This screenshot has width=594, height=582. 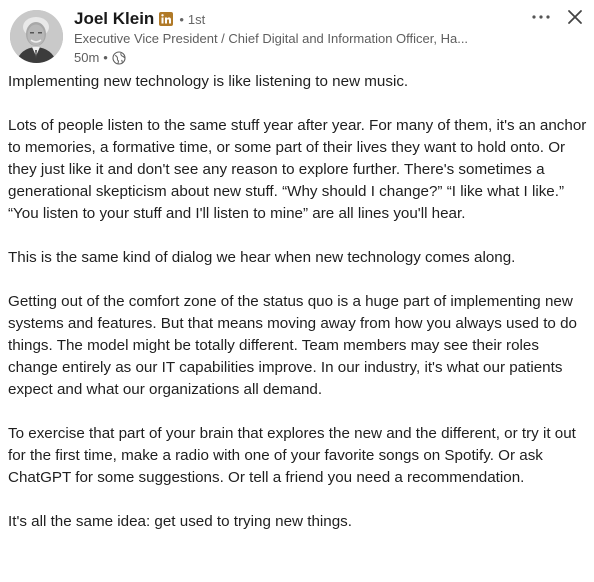 What do you see at coordinates (119, 58) in the screenshot?
I see `globe-icon` at bounding box center [119, 58].